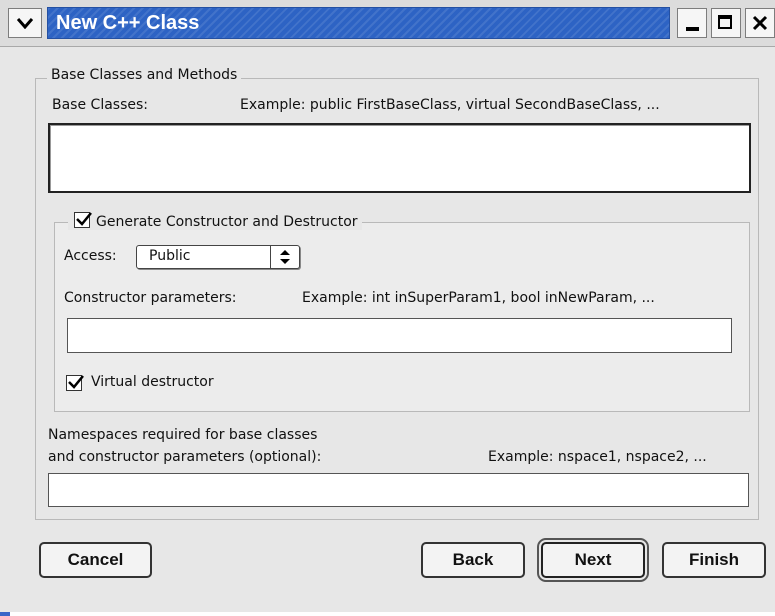 Image resolution: width=775 pixels, height=616 pixels. I want to click on select-arrow, so click(284, 257).